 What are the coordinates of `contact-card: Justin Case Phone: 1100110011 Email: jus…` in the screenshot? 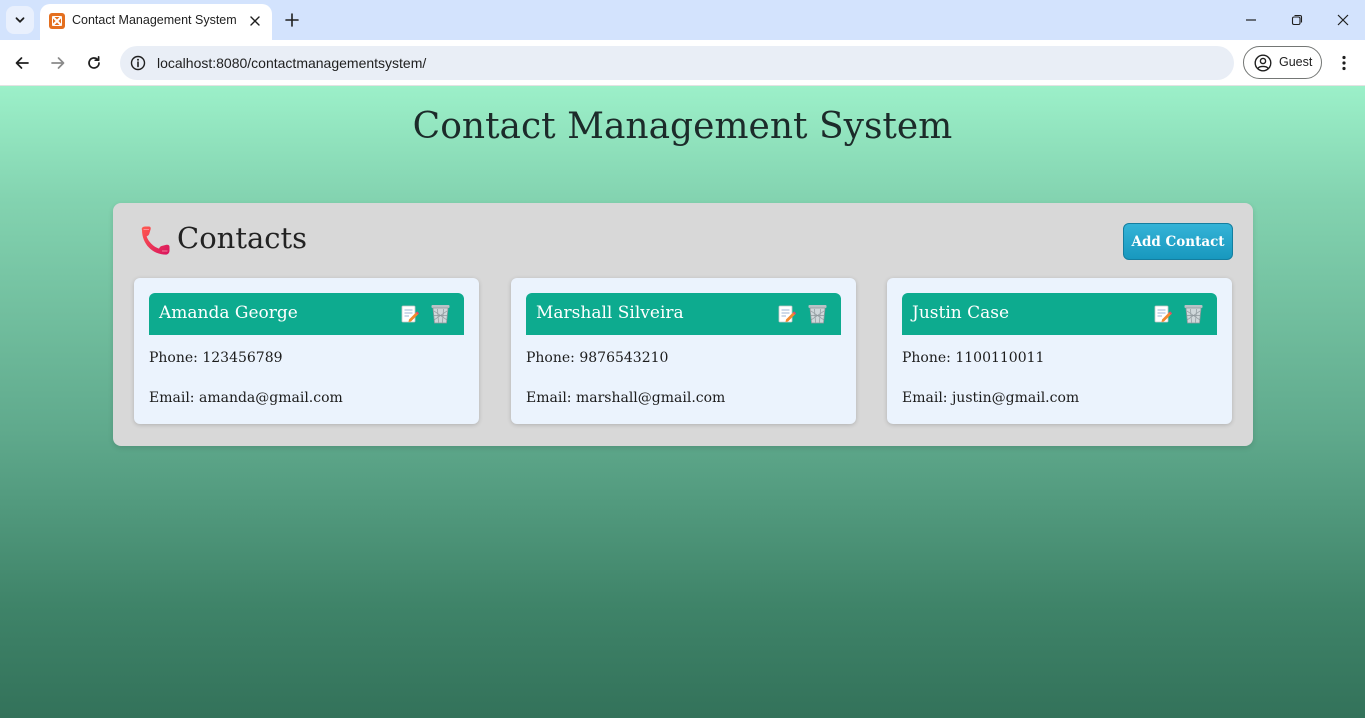 It's located at (1059, 351).